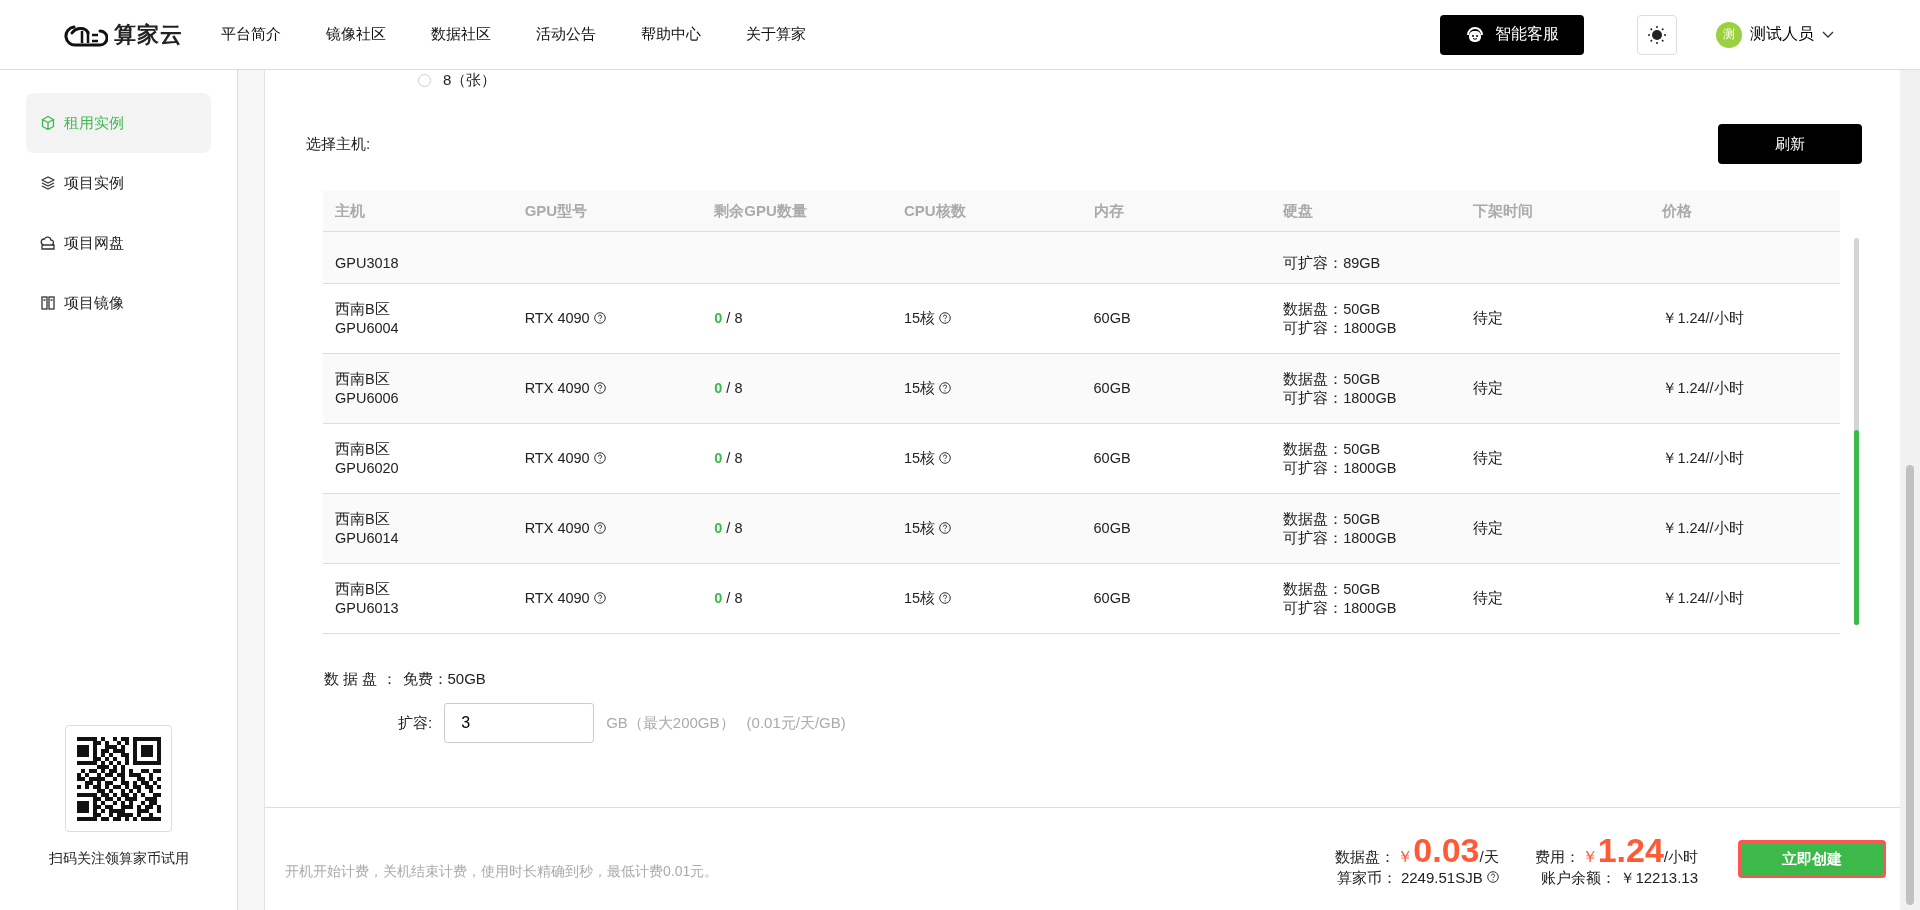  I want to click on expand-label: 扩容:, so click(415, 723).